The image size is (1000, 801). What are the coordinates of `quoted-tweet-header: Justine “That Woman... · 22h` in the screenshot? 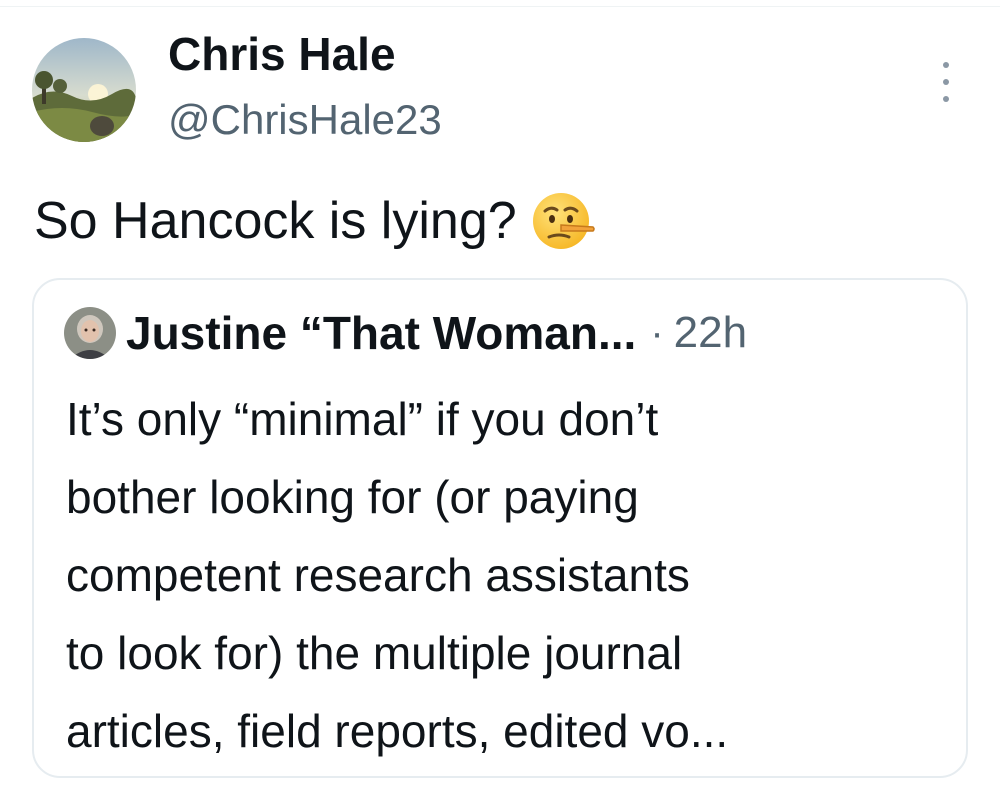 It's located at (405, 333).